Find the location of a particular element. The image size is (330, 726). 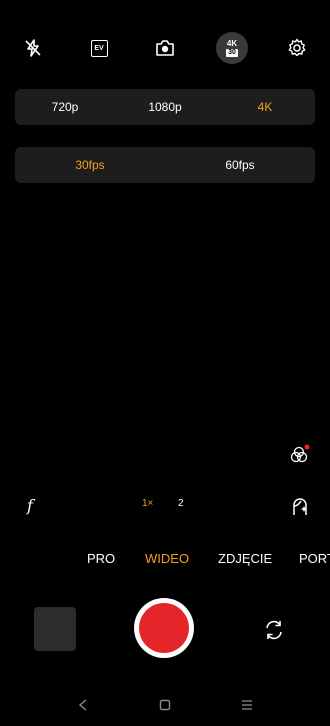

filters-icon is located at coordinates (299, 455).